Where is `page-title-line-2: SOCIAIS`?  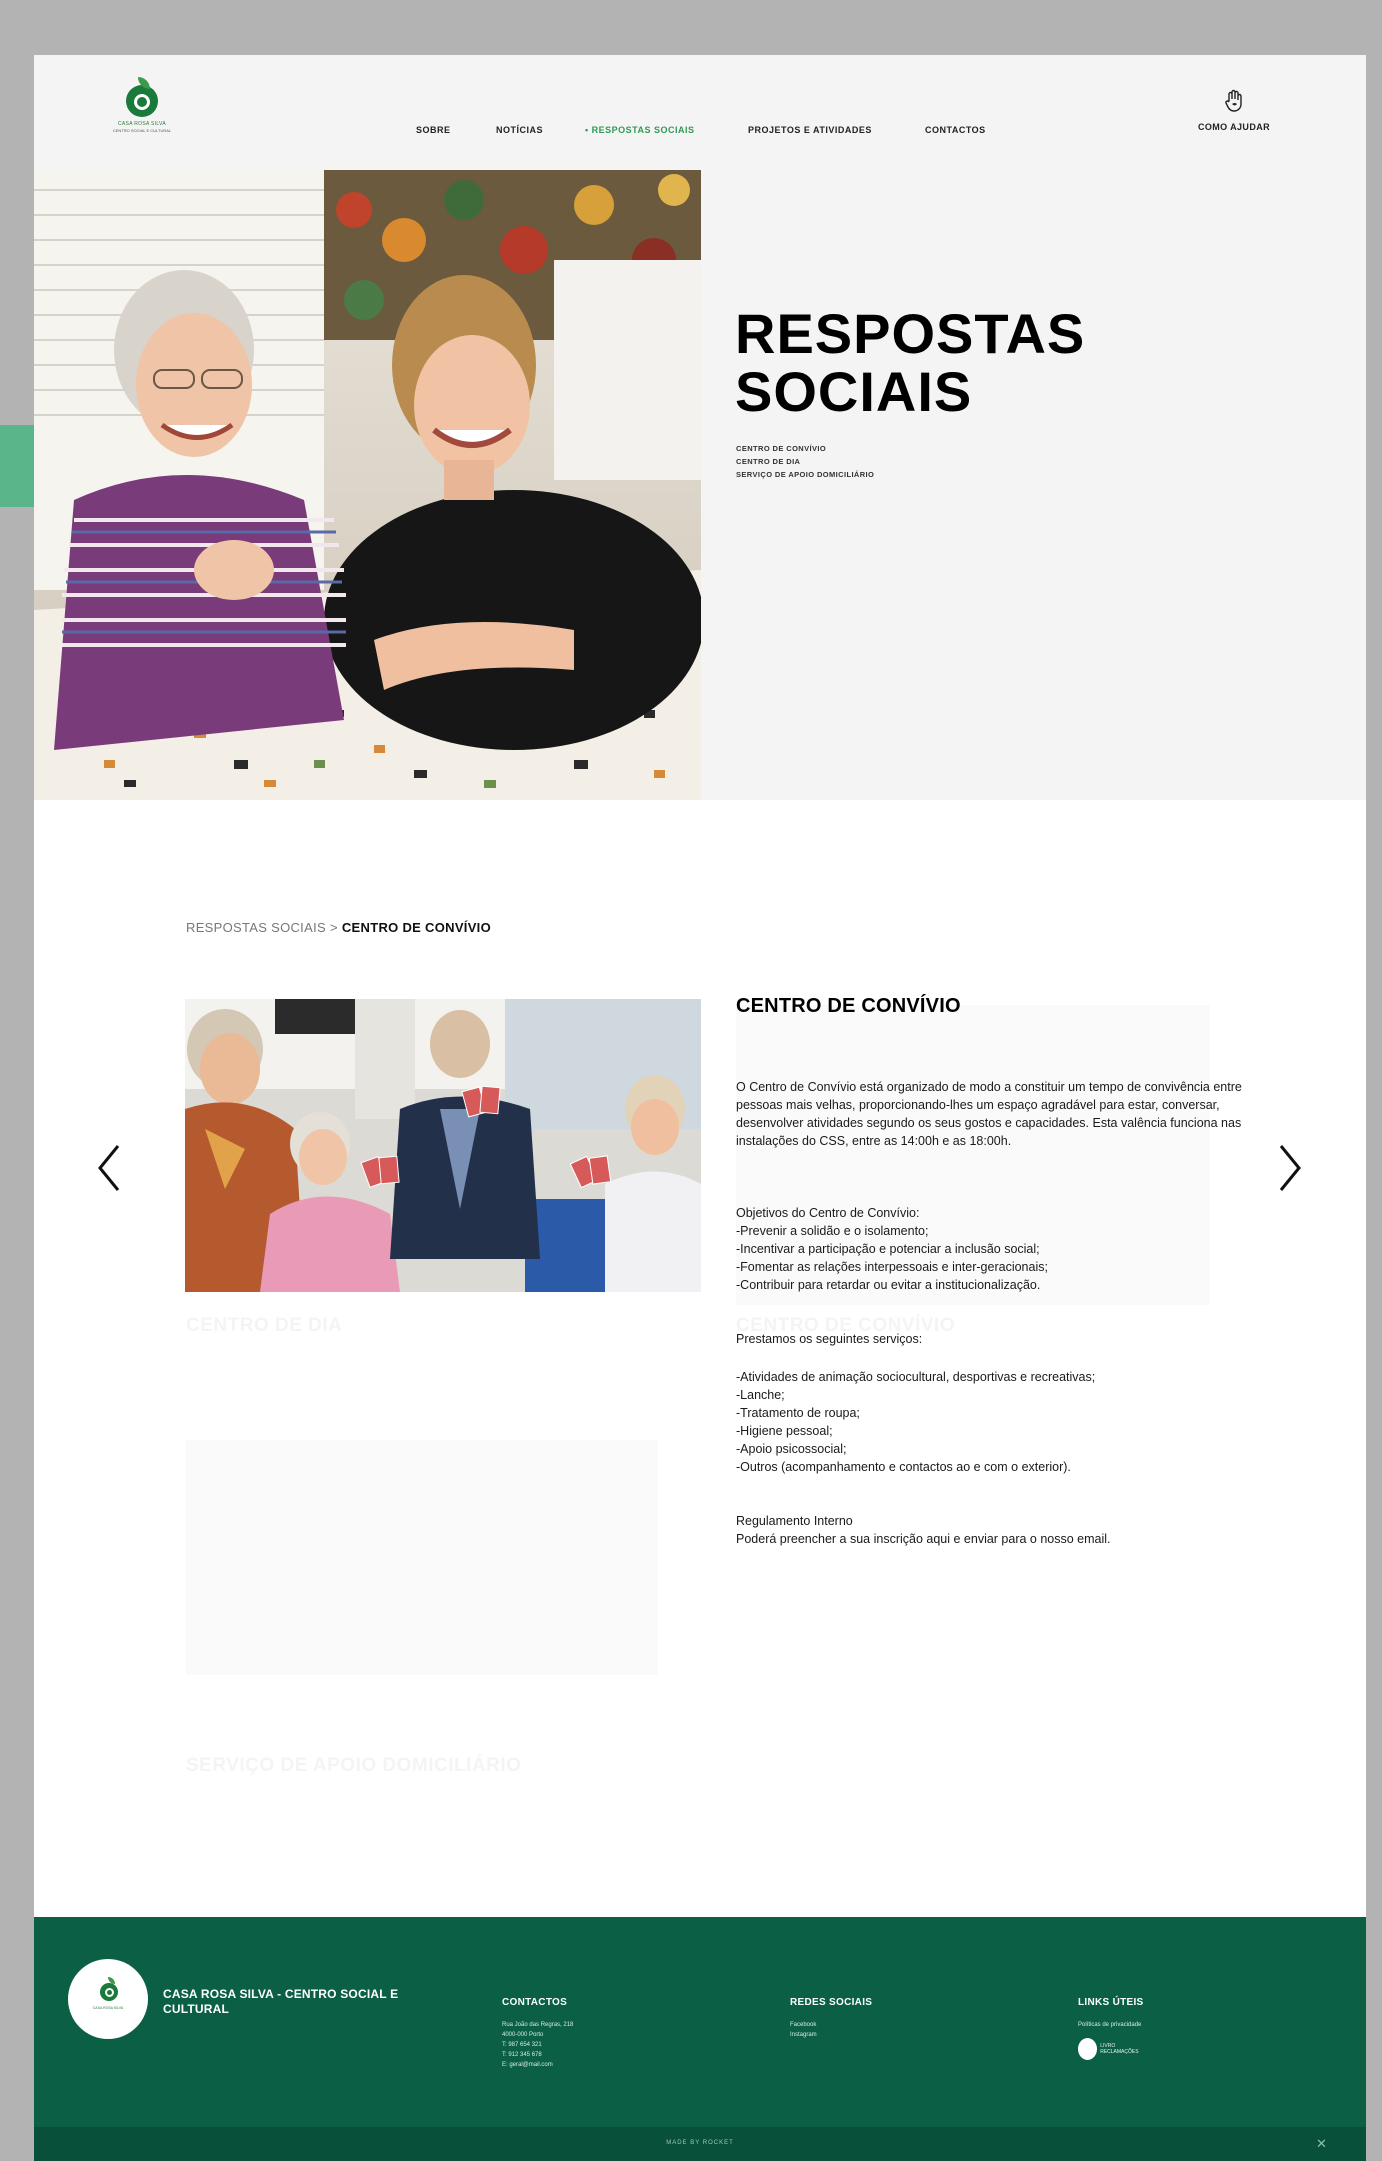 page-title-line-2: SOCIAIS is located at coordinates (854, 391).